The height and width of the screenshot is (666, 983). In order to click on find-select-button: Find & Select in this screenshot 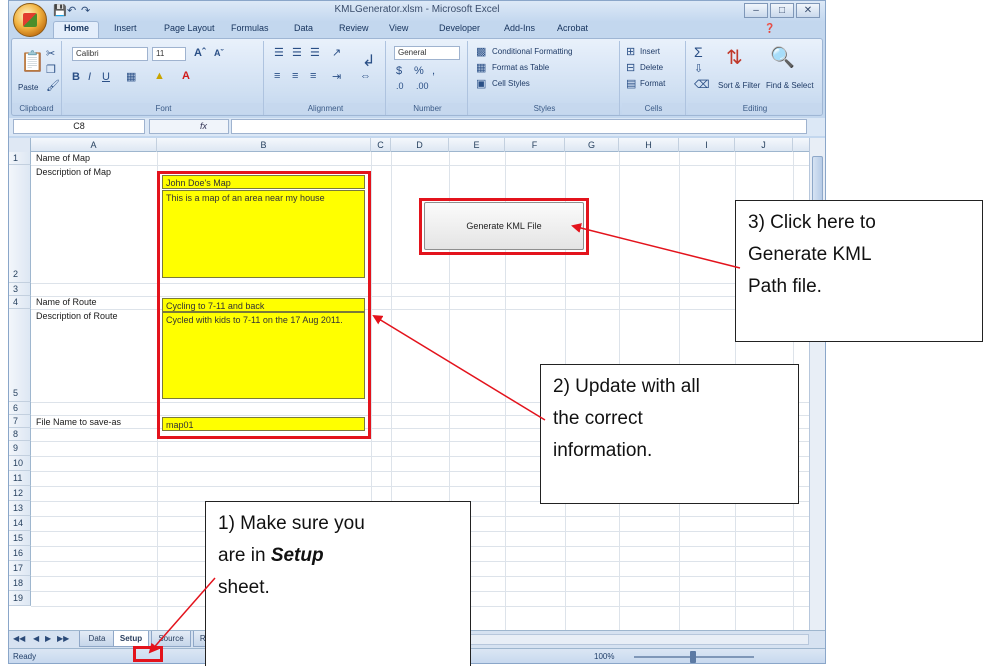, I will do `click(790, 85)`.